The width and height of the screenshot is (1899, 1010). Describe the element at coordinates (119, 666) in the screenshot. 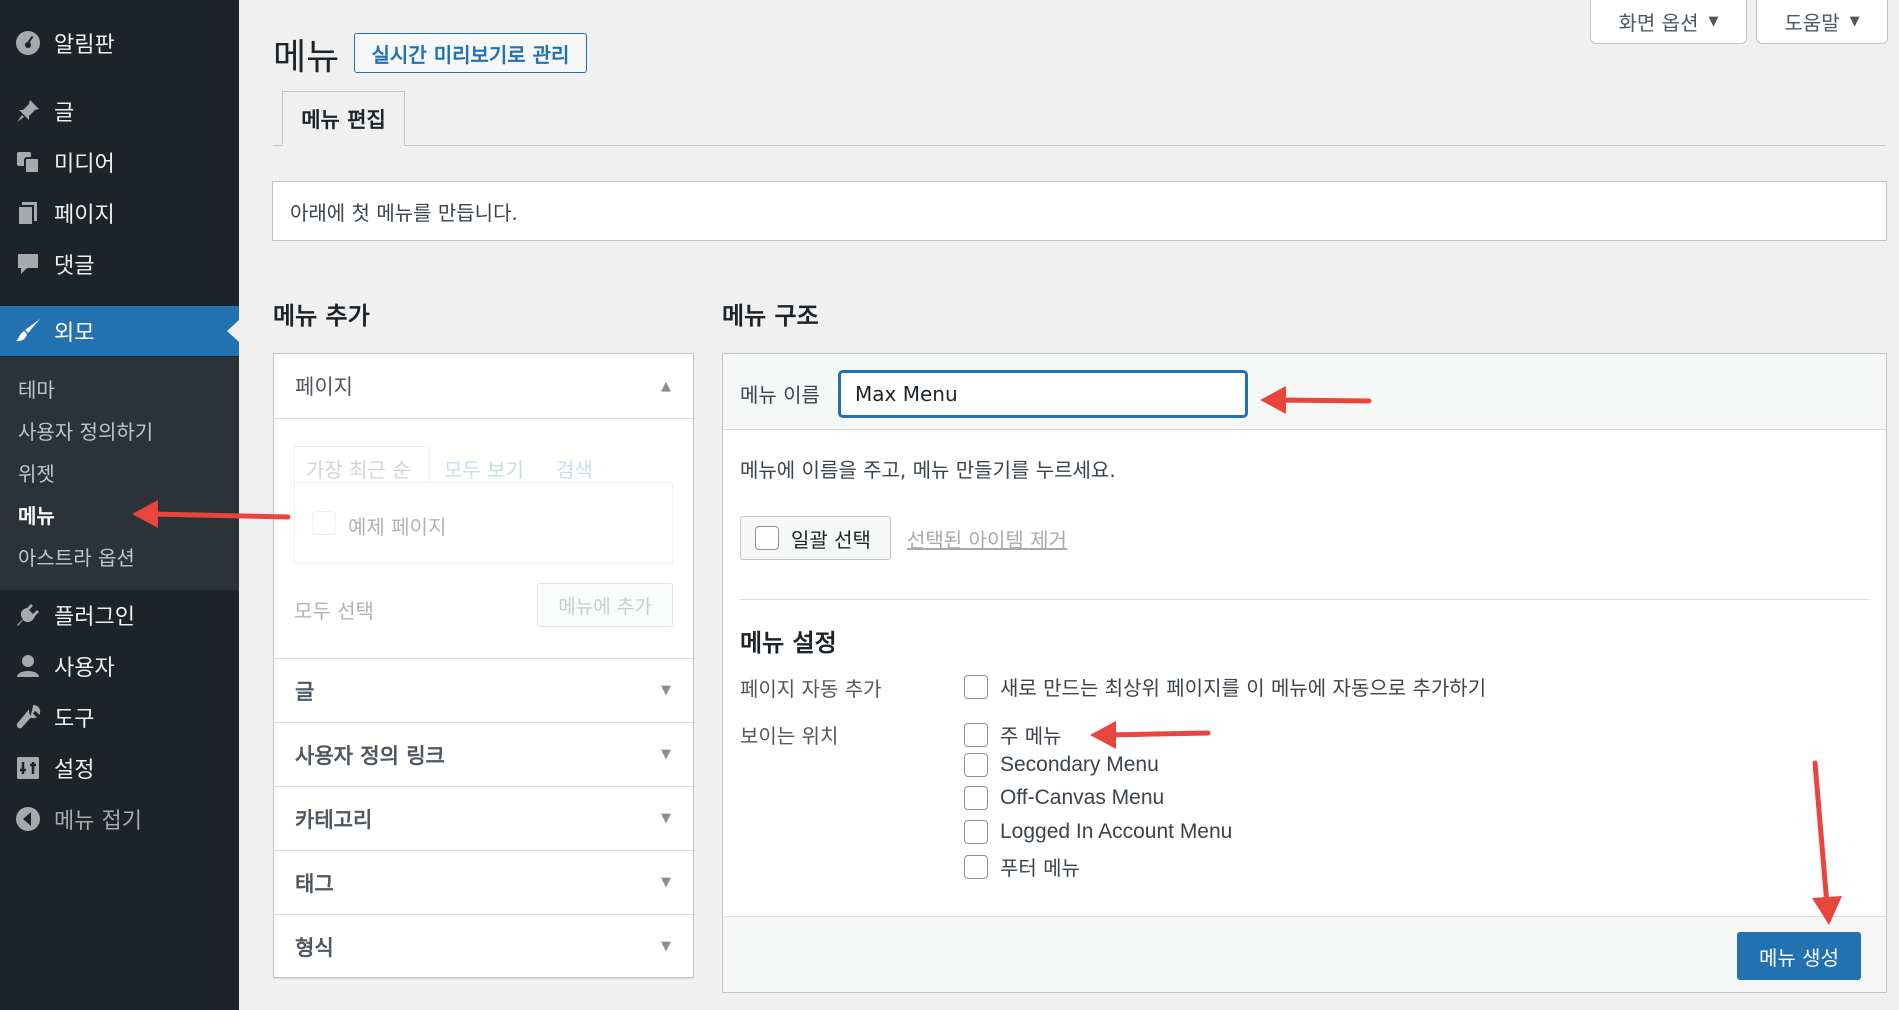

I see `sidebar-item-users: 사용자` at that location.